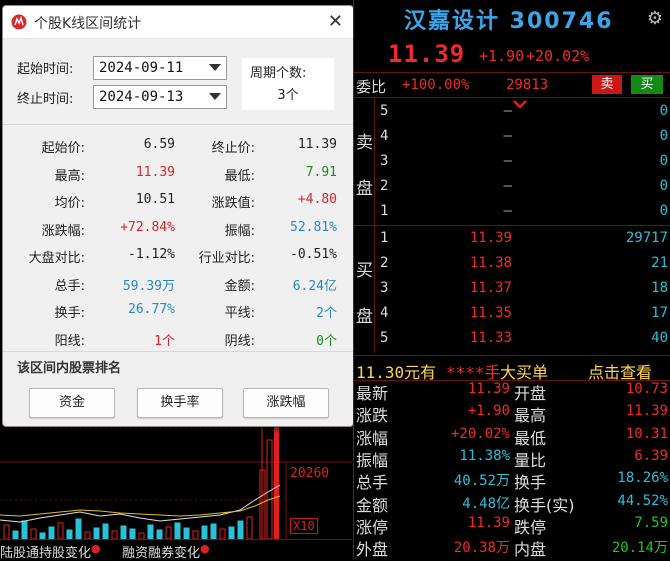  Describe the element at coordinates (473, 372) in the screenshot. I see `big-buy-volume: ****手` at that location.